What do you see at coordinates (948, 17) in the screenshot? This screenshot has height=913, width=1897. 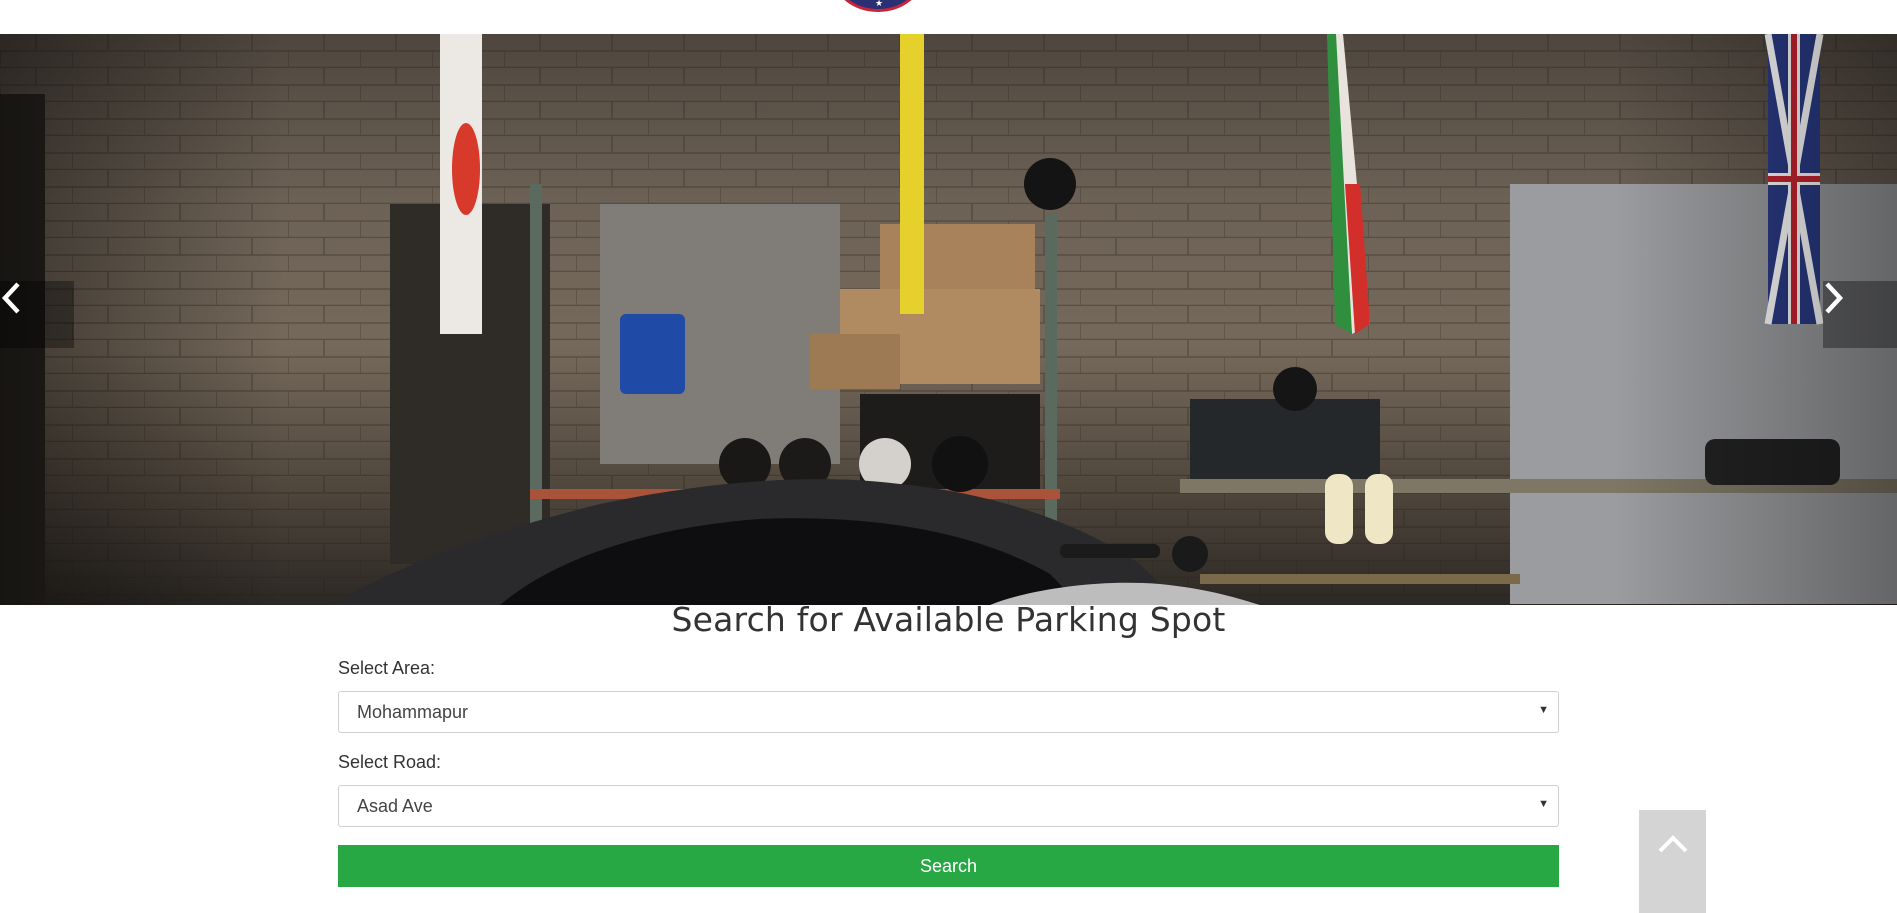 I see `top-header: ★` at bounding box center [948, 17].